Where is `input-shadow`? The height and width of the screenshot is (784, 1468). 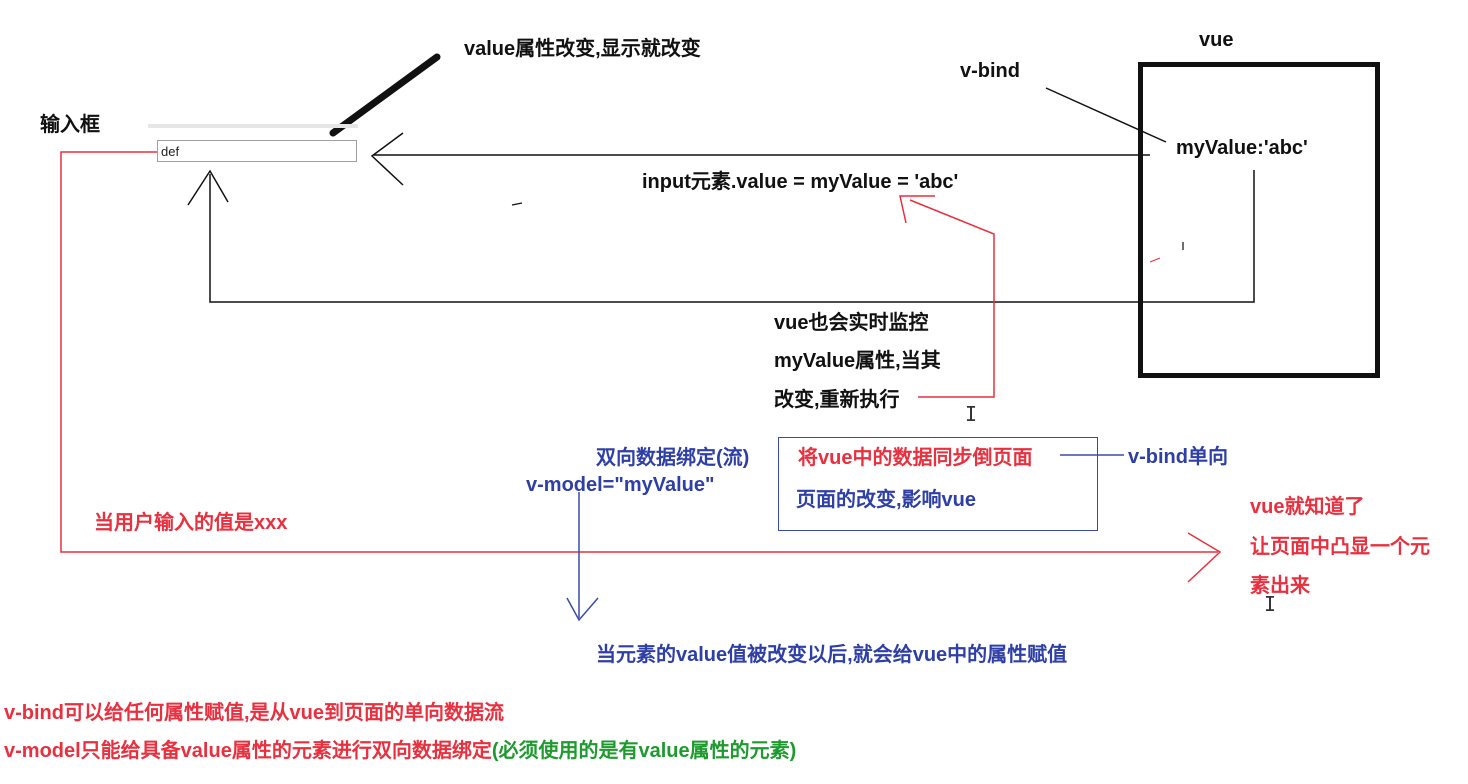
input-shadow is located at coordinates (253, 126).